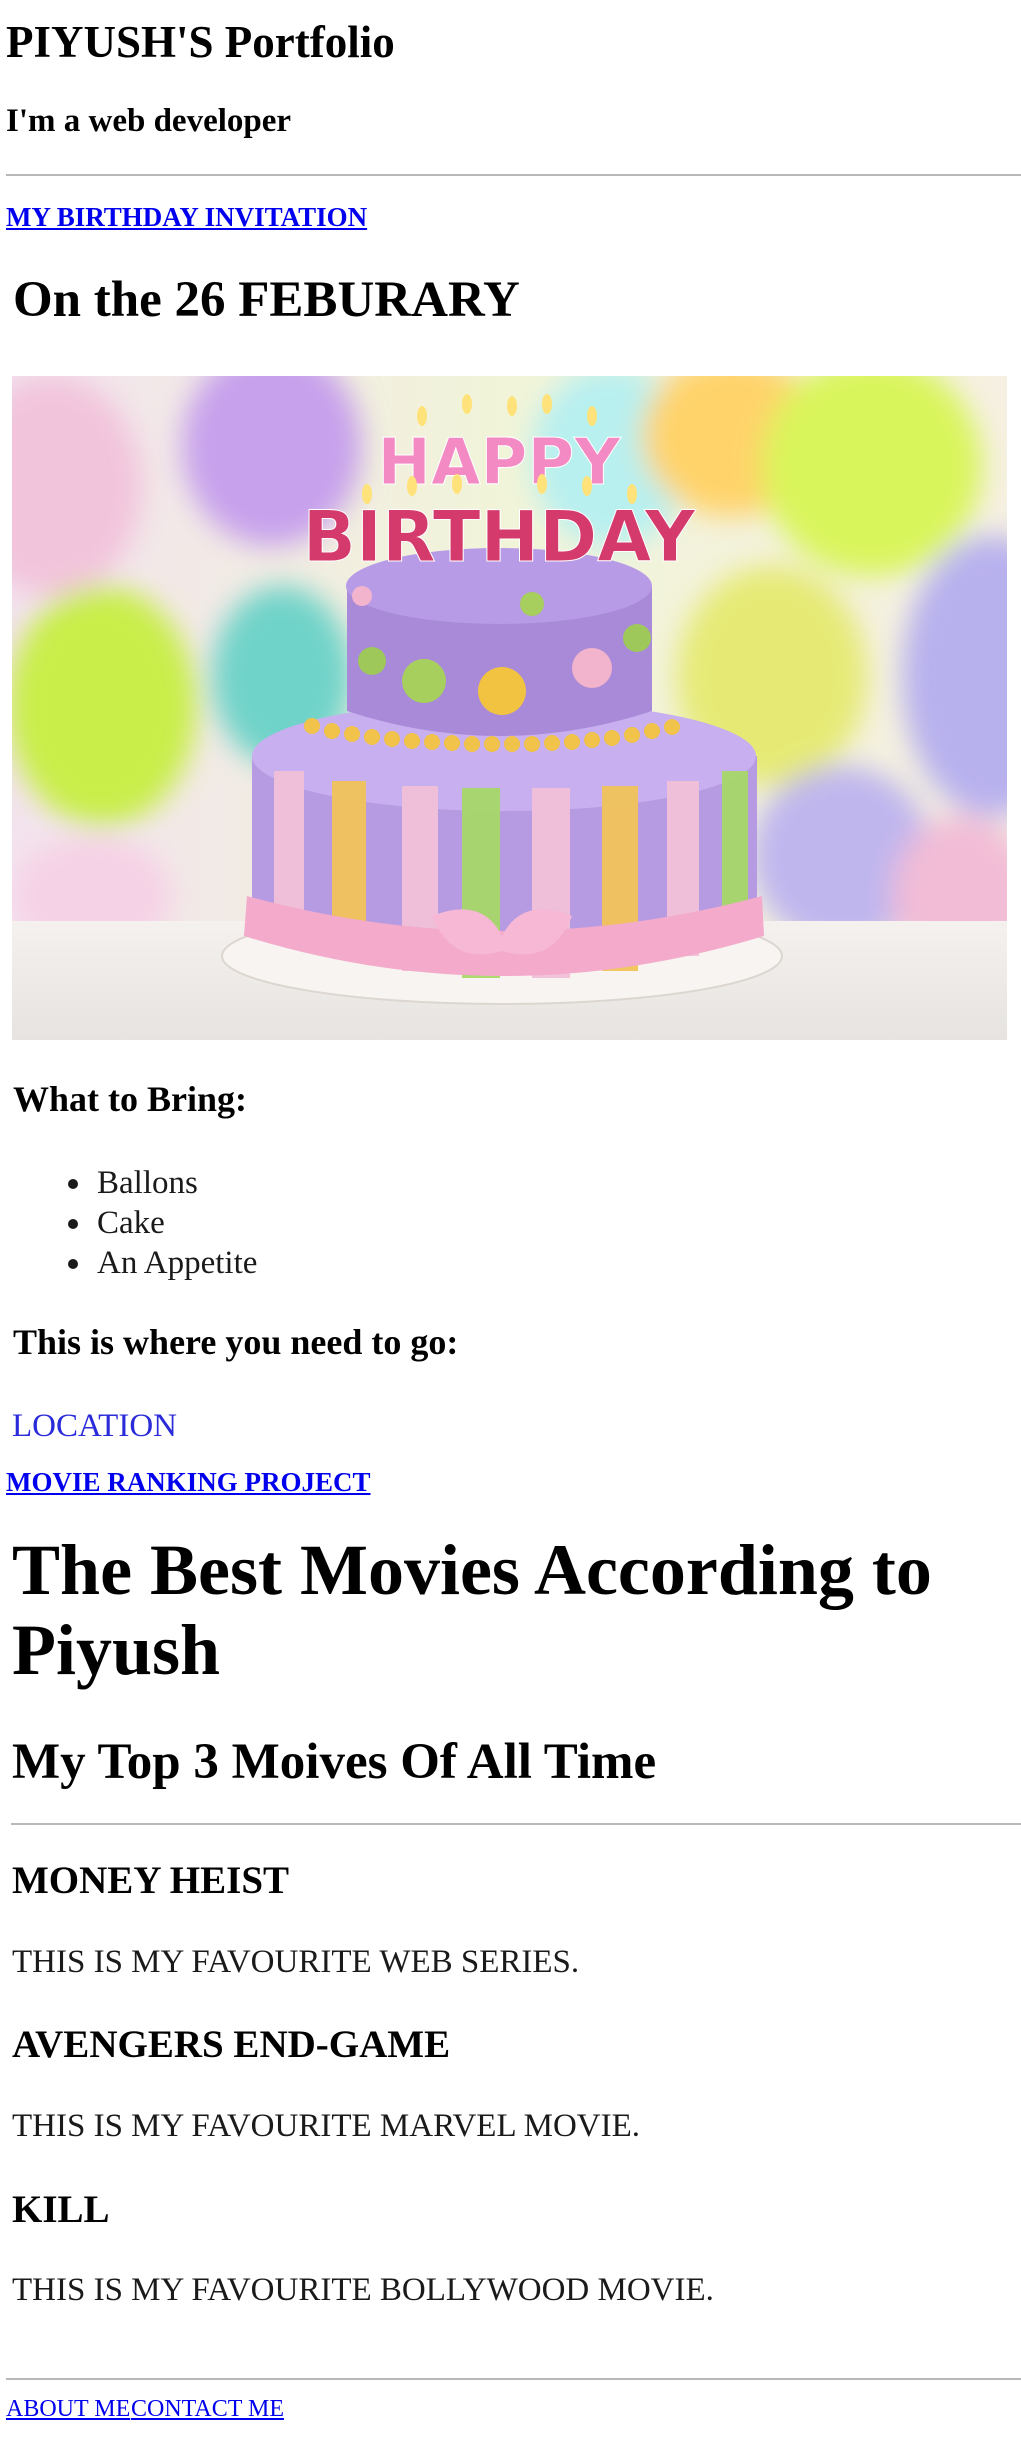 Image resolution: width=1021 pixels, height=2437 pixels. What do you see at coordinates (513, 175) in the screenshot?
I see `header-divider` at bounding box center [513, 175].